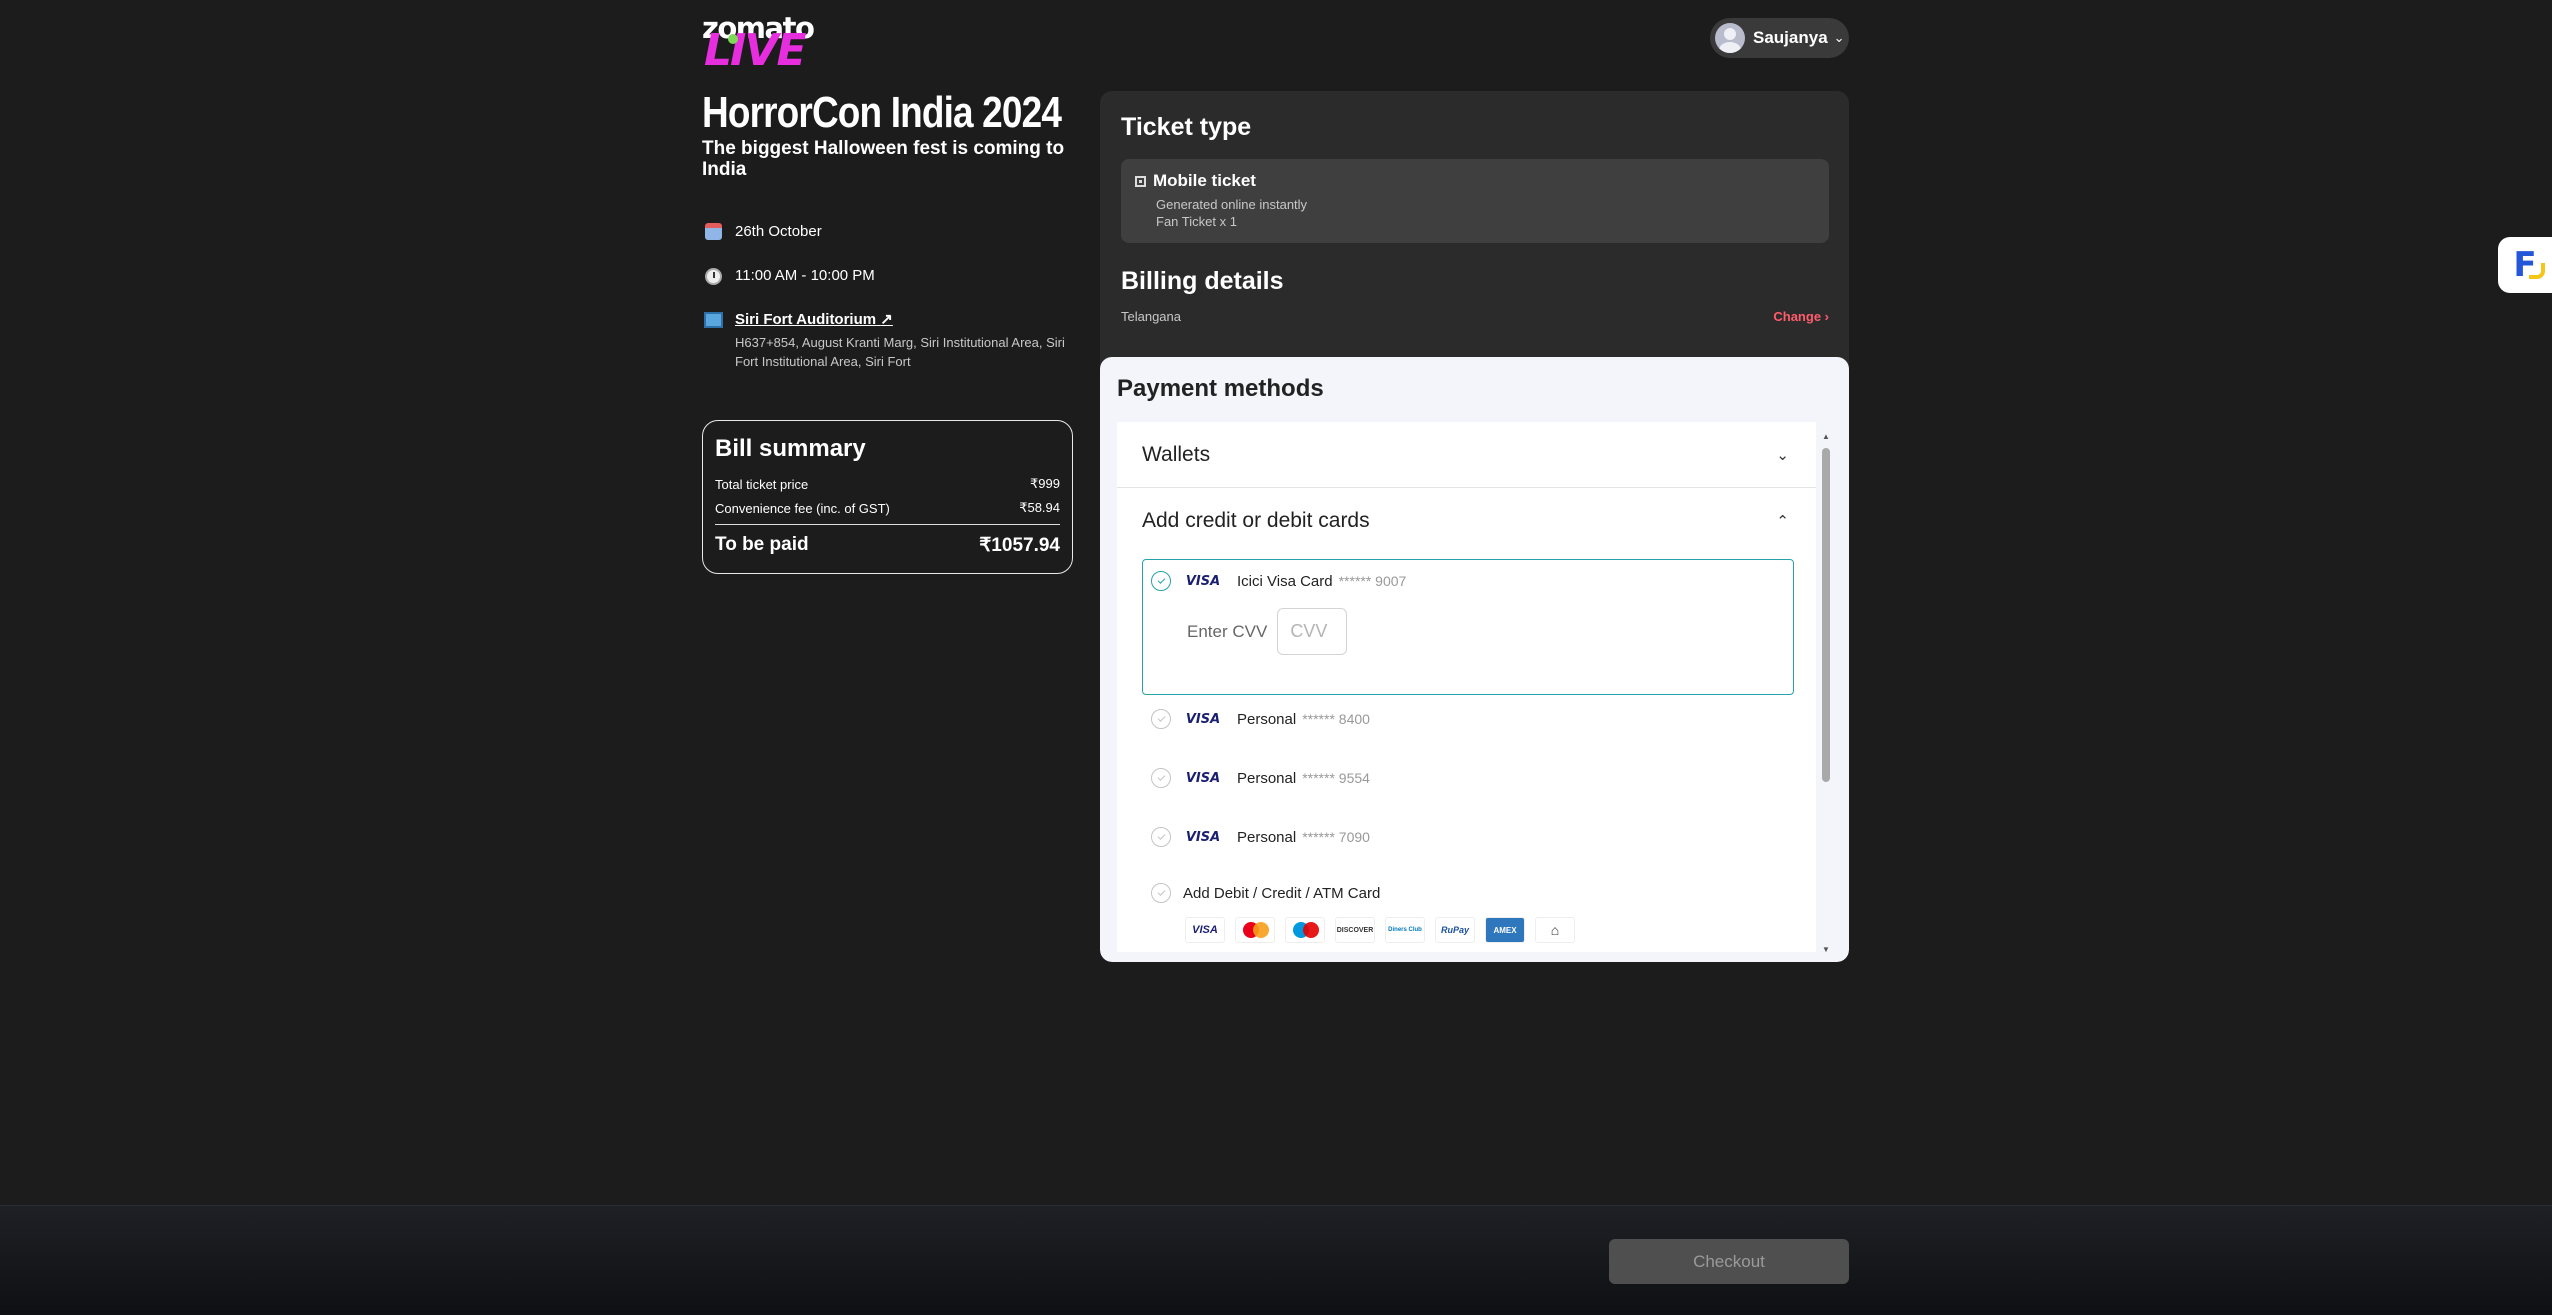 Image resolution: width=2552 pixels, height=1315 pixels. What do you see at coordinates (806, 319) in the screenshot?
I see `venue-name: Siri Fort Auditorium` at bounding box center [806, 319].